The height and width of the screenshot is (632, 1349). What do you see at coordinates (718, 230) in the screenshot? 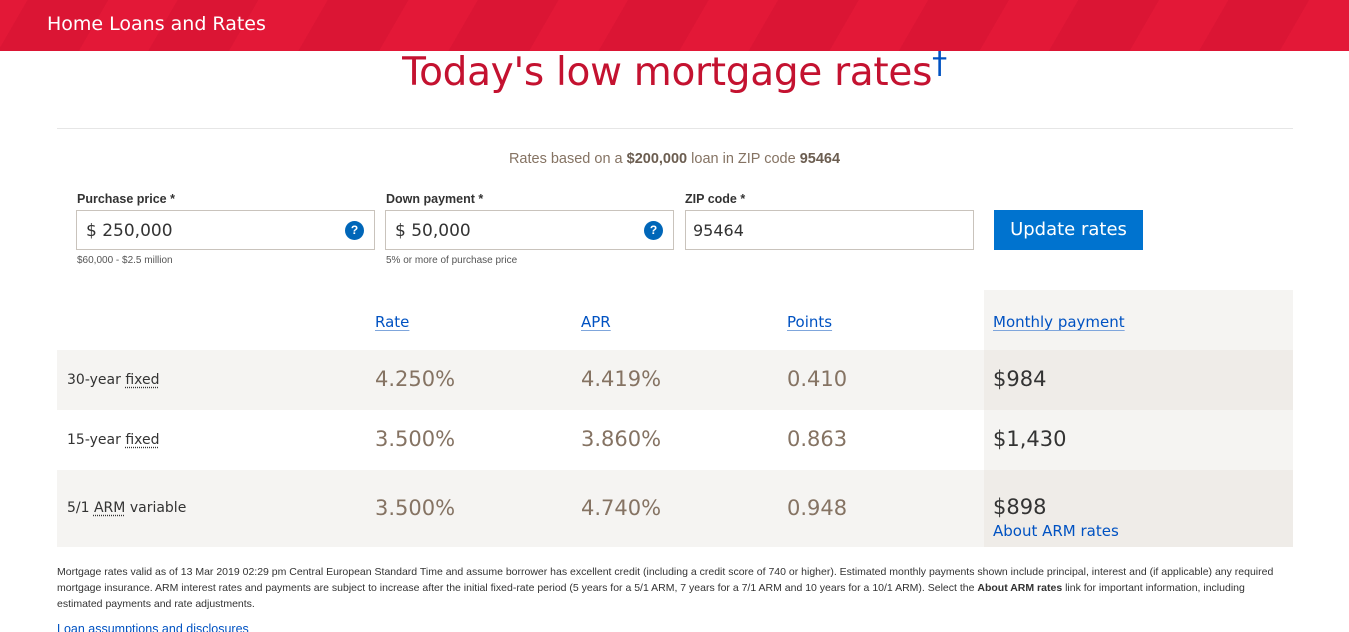
I see `zip-code-value: 95464` at bounding box center [718, 230].